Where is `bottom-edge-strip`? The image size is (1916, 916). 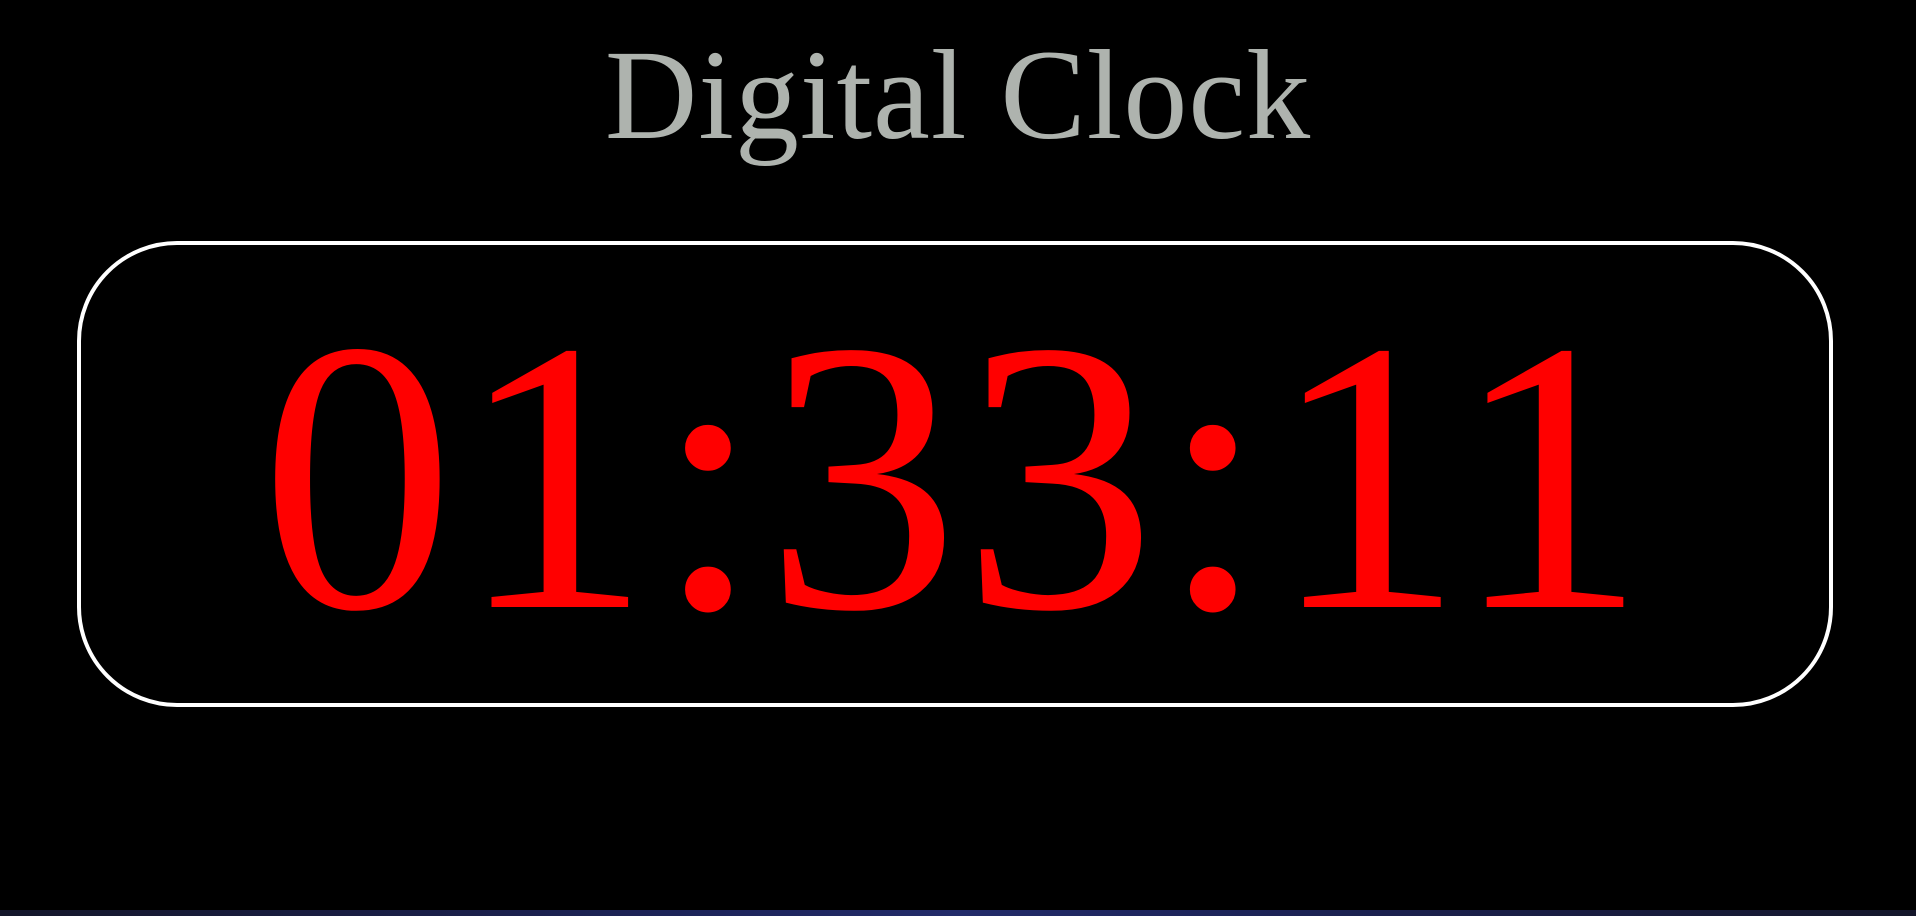 bottom-edge-strip is located at coordinates (958, 913).